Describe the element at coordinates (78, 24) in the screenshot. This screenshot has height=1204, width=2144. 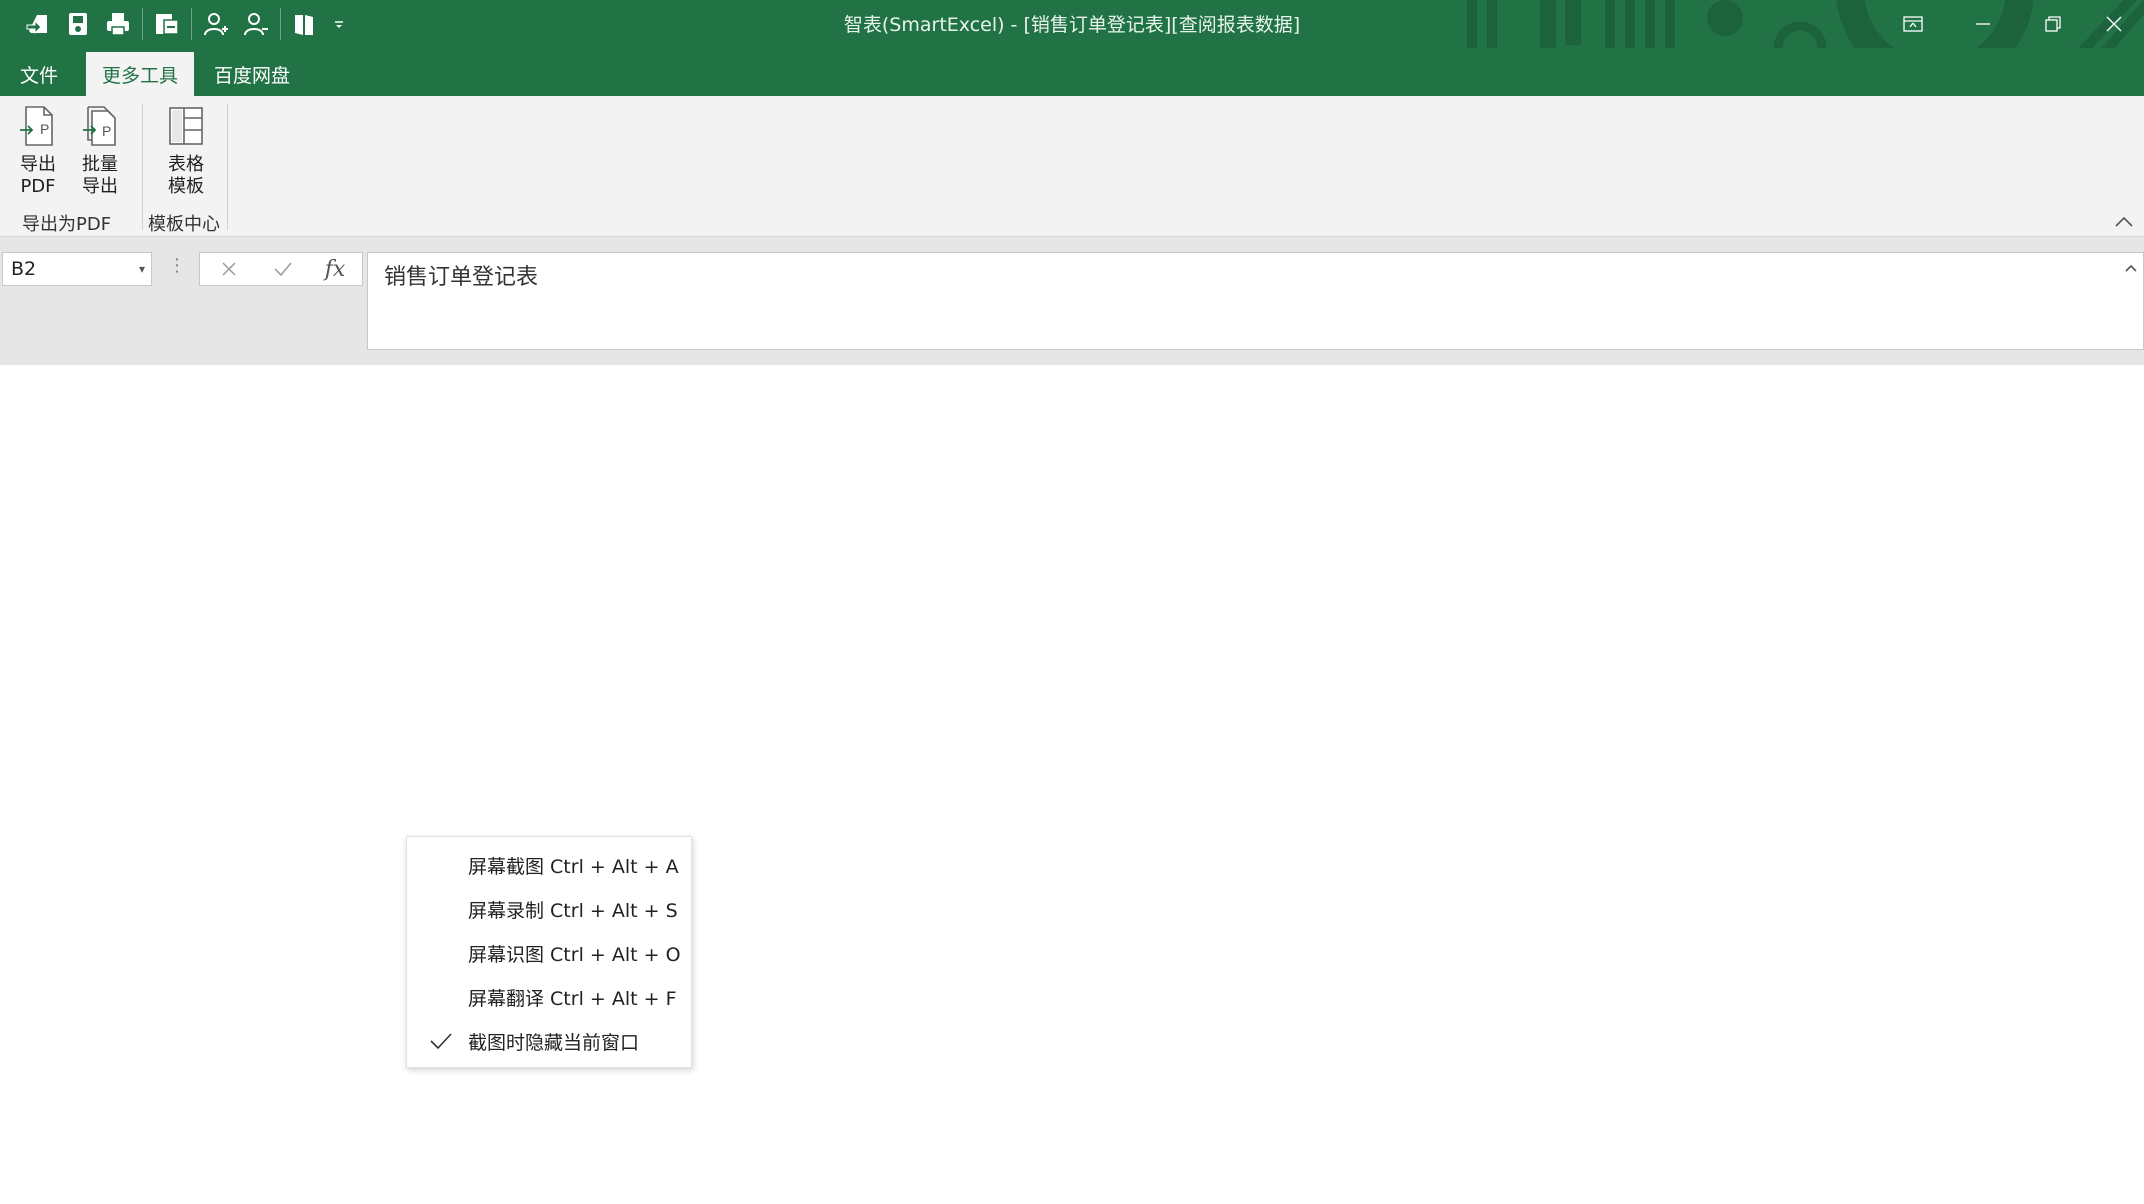
I see `save-icon` at that location.